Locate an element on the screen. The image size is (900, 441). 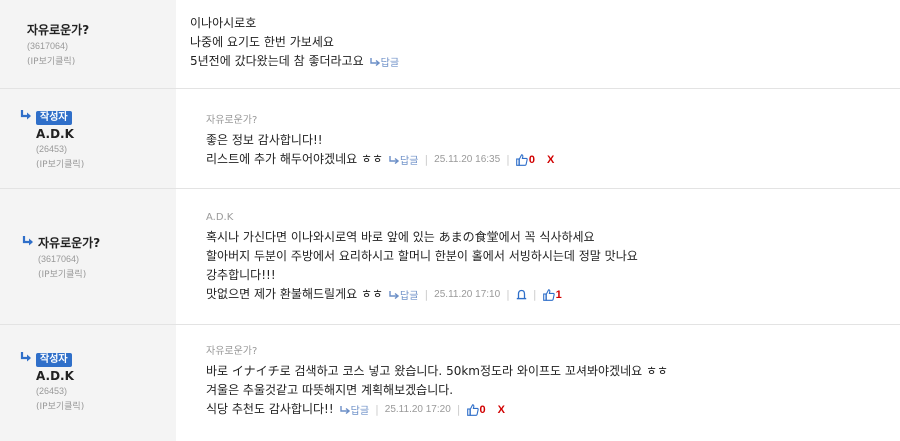
comment-line: 강추합니다!!! is located at coordinates (241, 275).